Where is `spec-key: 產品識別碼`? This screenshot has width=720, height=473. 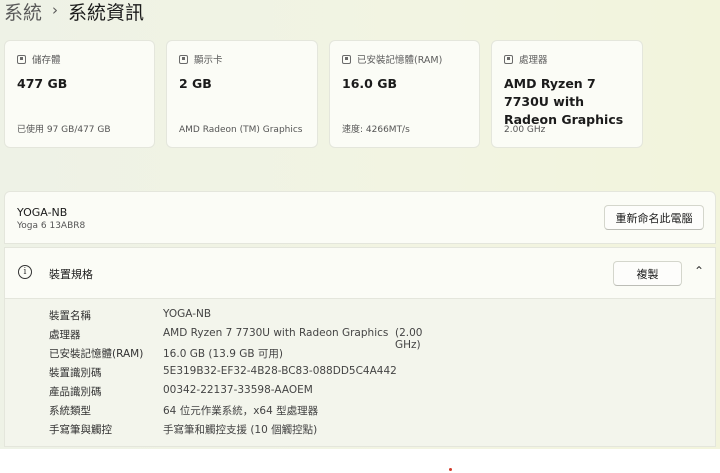
spec-key: 產品識別碼 is located at coordinates (75, 392).